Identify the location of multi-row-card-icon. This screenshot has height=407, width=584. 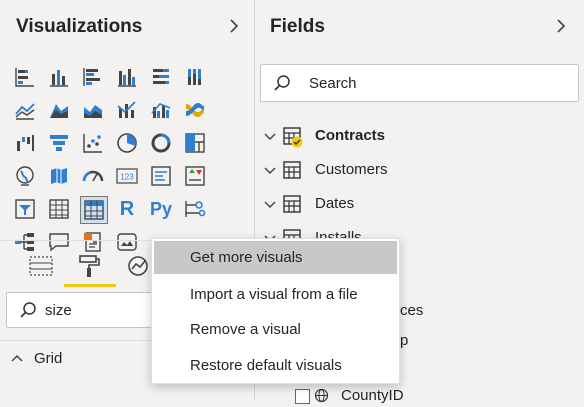
(161, 176).